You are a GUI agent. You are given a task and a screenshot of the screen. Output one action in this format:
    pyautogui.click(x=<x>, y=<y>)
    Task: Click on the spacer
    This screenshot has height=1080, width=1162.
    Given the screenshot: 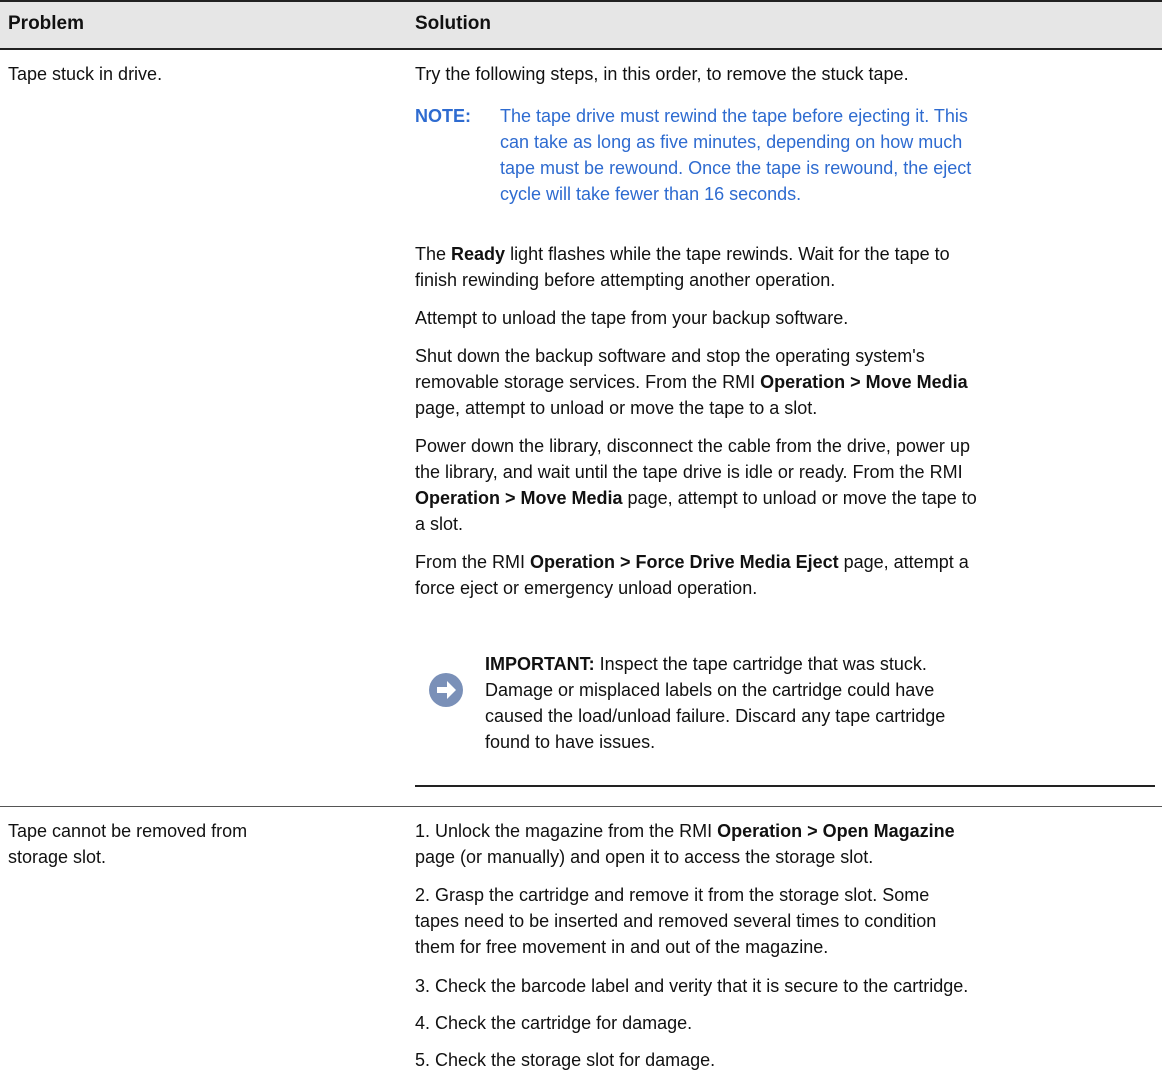 What is the action you would take?
    pyautogui.click(x=785, y=618)
    